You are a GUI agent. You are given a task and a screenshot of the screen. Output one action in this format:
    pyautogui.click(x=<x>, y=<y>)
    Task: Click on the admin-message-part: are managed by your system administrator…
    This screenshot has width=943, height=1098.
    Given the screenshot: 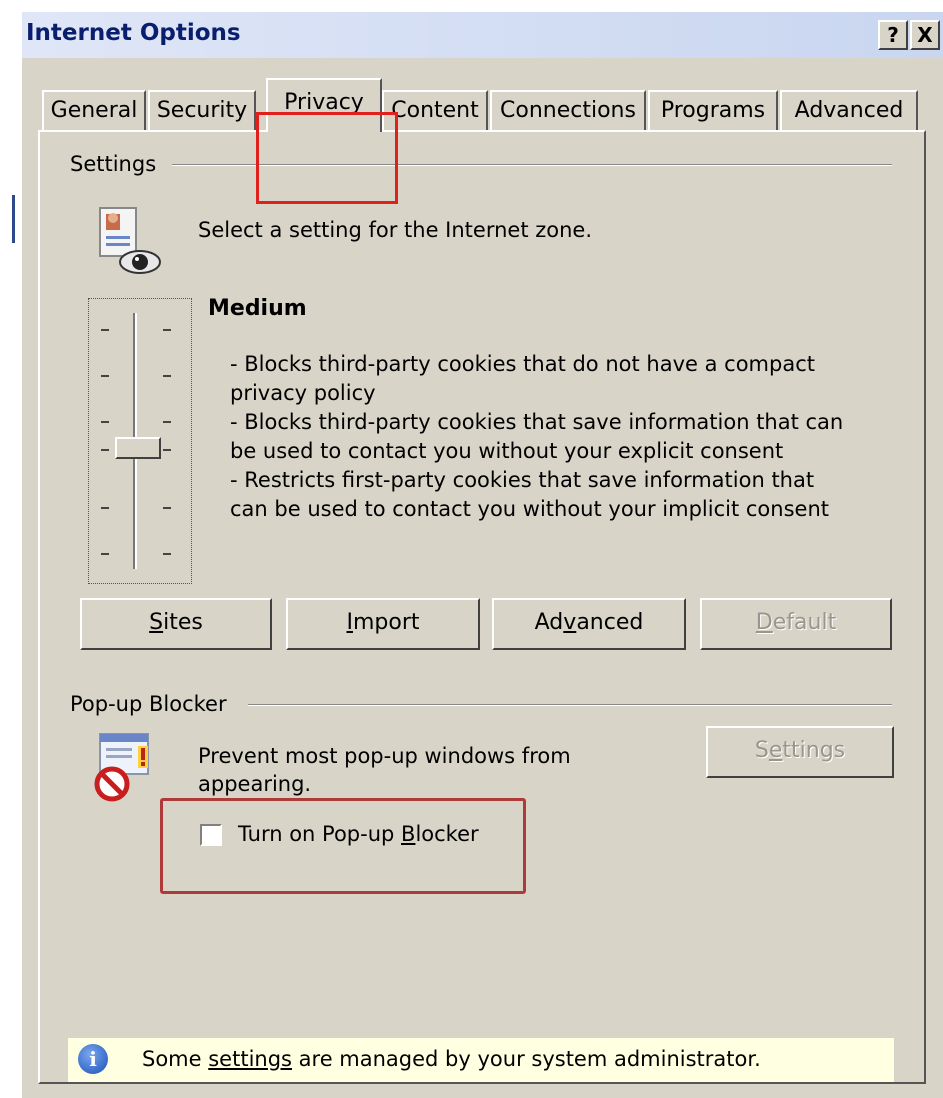 What is the action you would take?
    pyautogui.click(x=526, y=1059)
    